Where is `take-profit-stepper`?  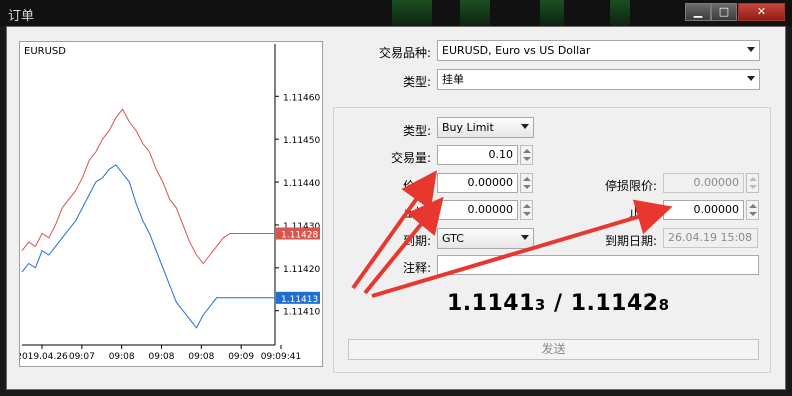
take-profit-stepper is located at coordinates (752, 210).